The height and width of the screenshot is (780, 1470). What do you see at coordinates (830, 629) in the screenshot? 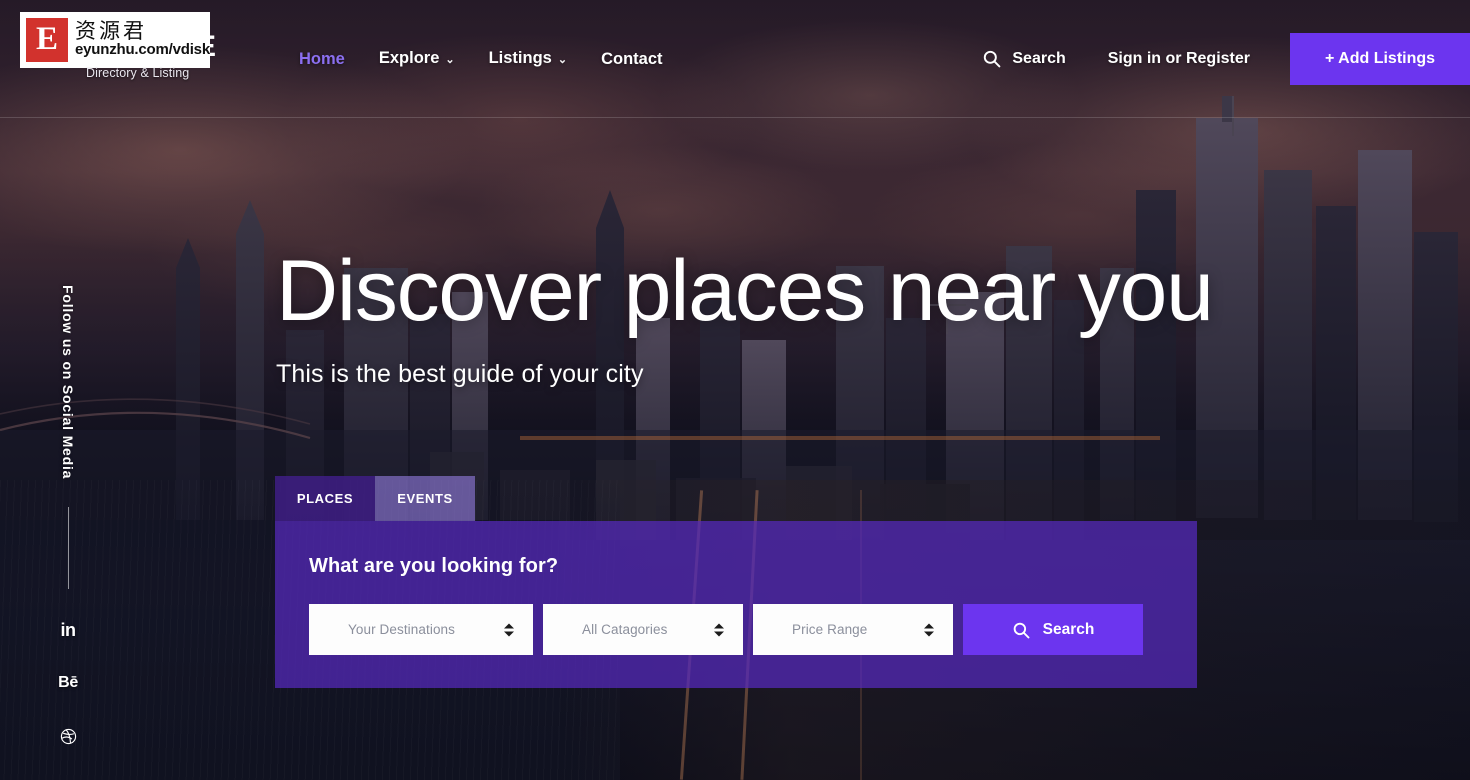
I see `price-select-value: Price Range` at bounding box center [830, 629].